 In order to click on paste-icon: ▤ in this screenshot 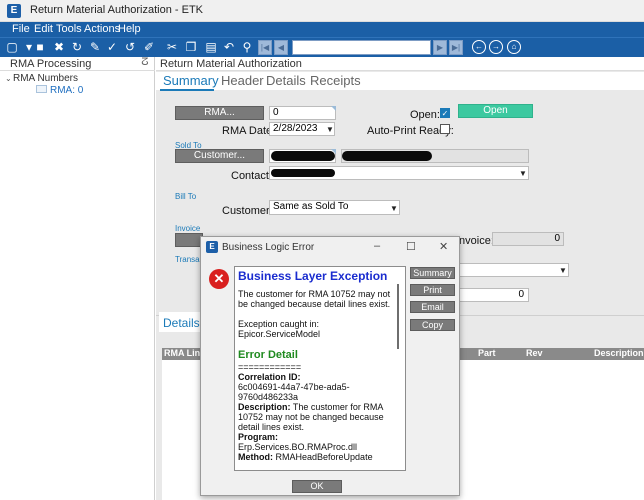, I will do `click(211, 47)`.